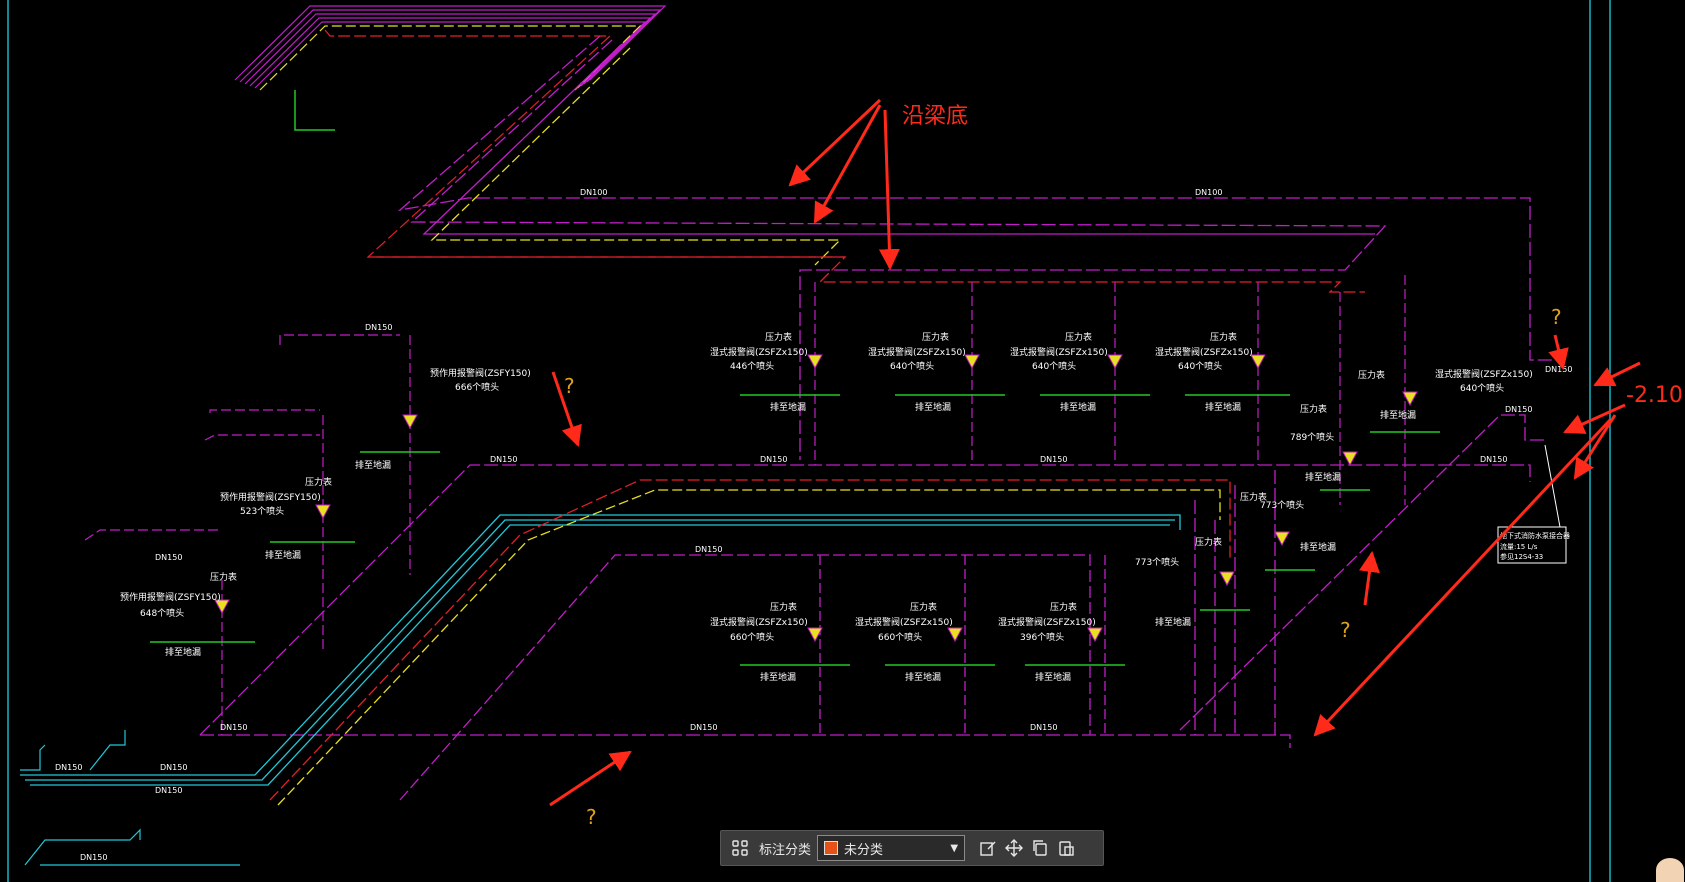 This screenshot has height=882, width=1685. I want to click on grid-icon, so click(740, 848).